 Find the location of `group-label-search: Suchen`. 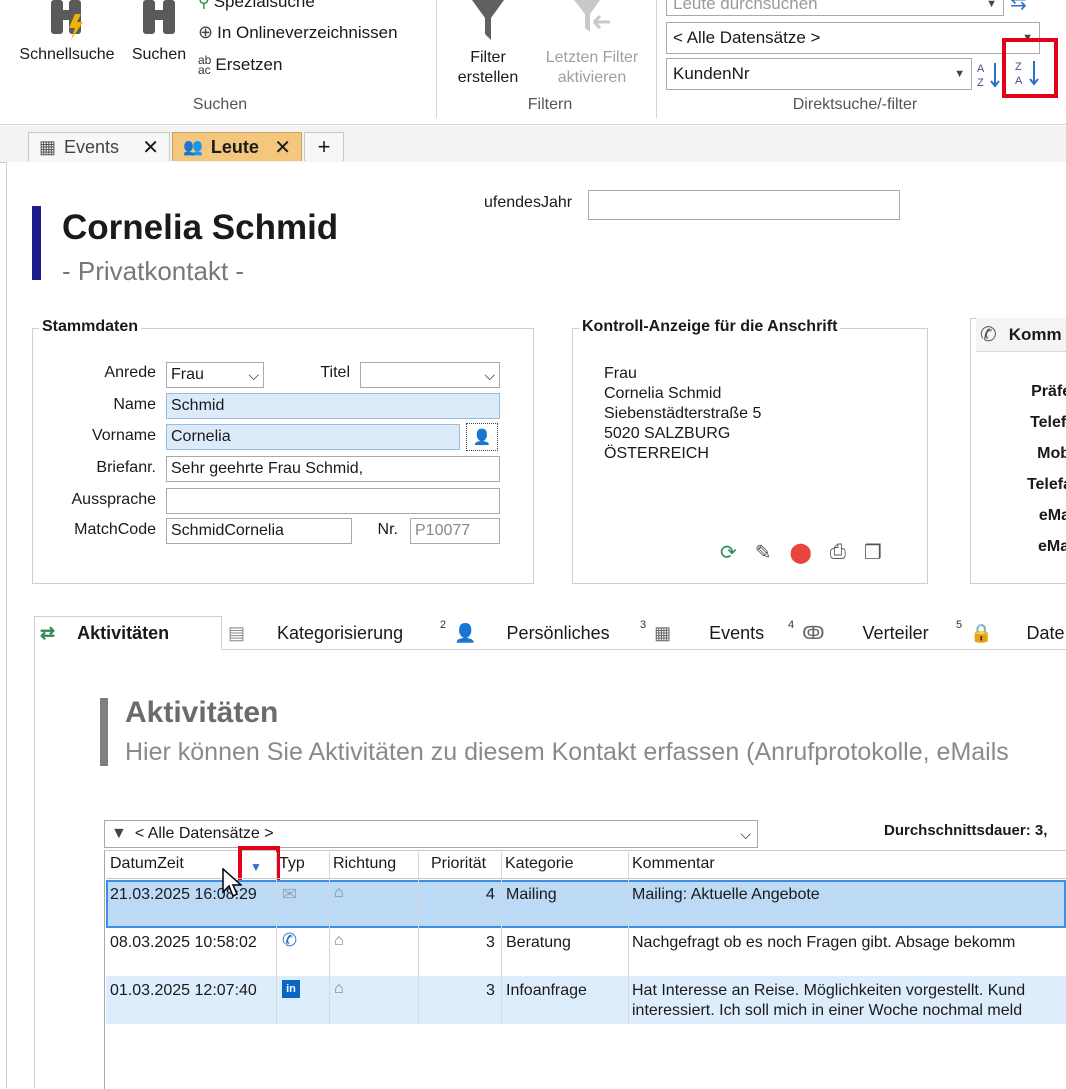

group-label-search: Suchen is located at coordinates (220, 104).